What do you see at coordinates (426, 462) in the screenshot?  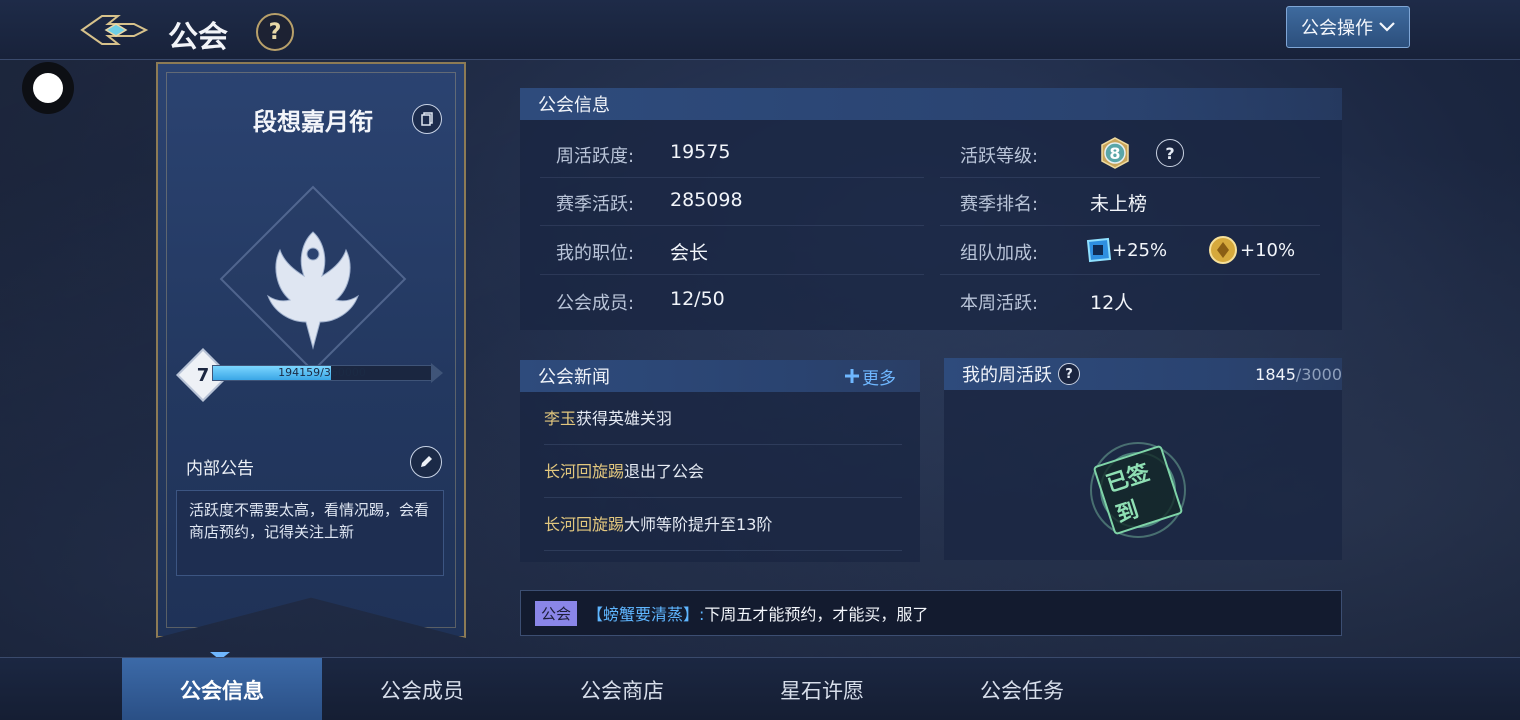 I see `edit-icon` at bounding box center [426, 462].